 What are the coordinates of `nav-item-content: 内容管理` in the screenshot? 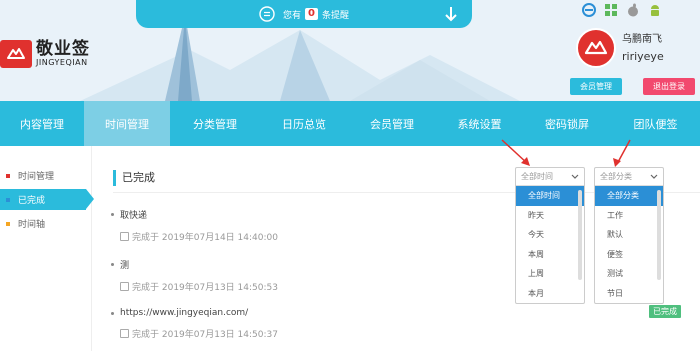 It's located at (42, 123).